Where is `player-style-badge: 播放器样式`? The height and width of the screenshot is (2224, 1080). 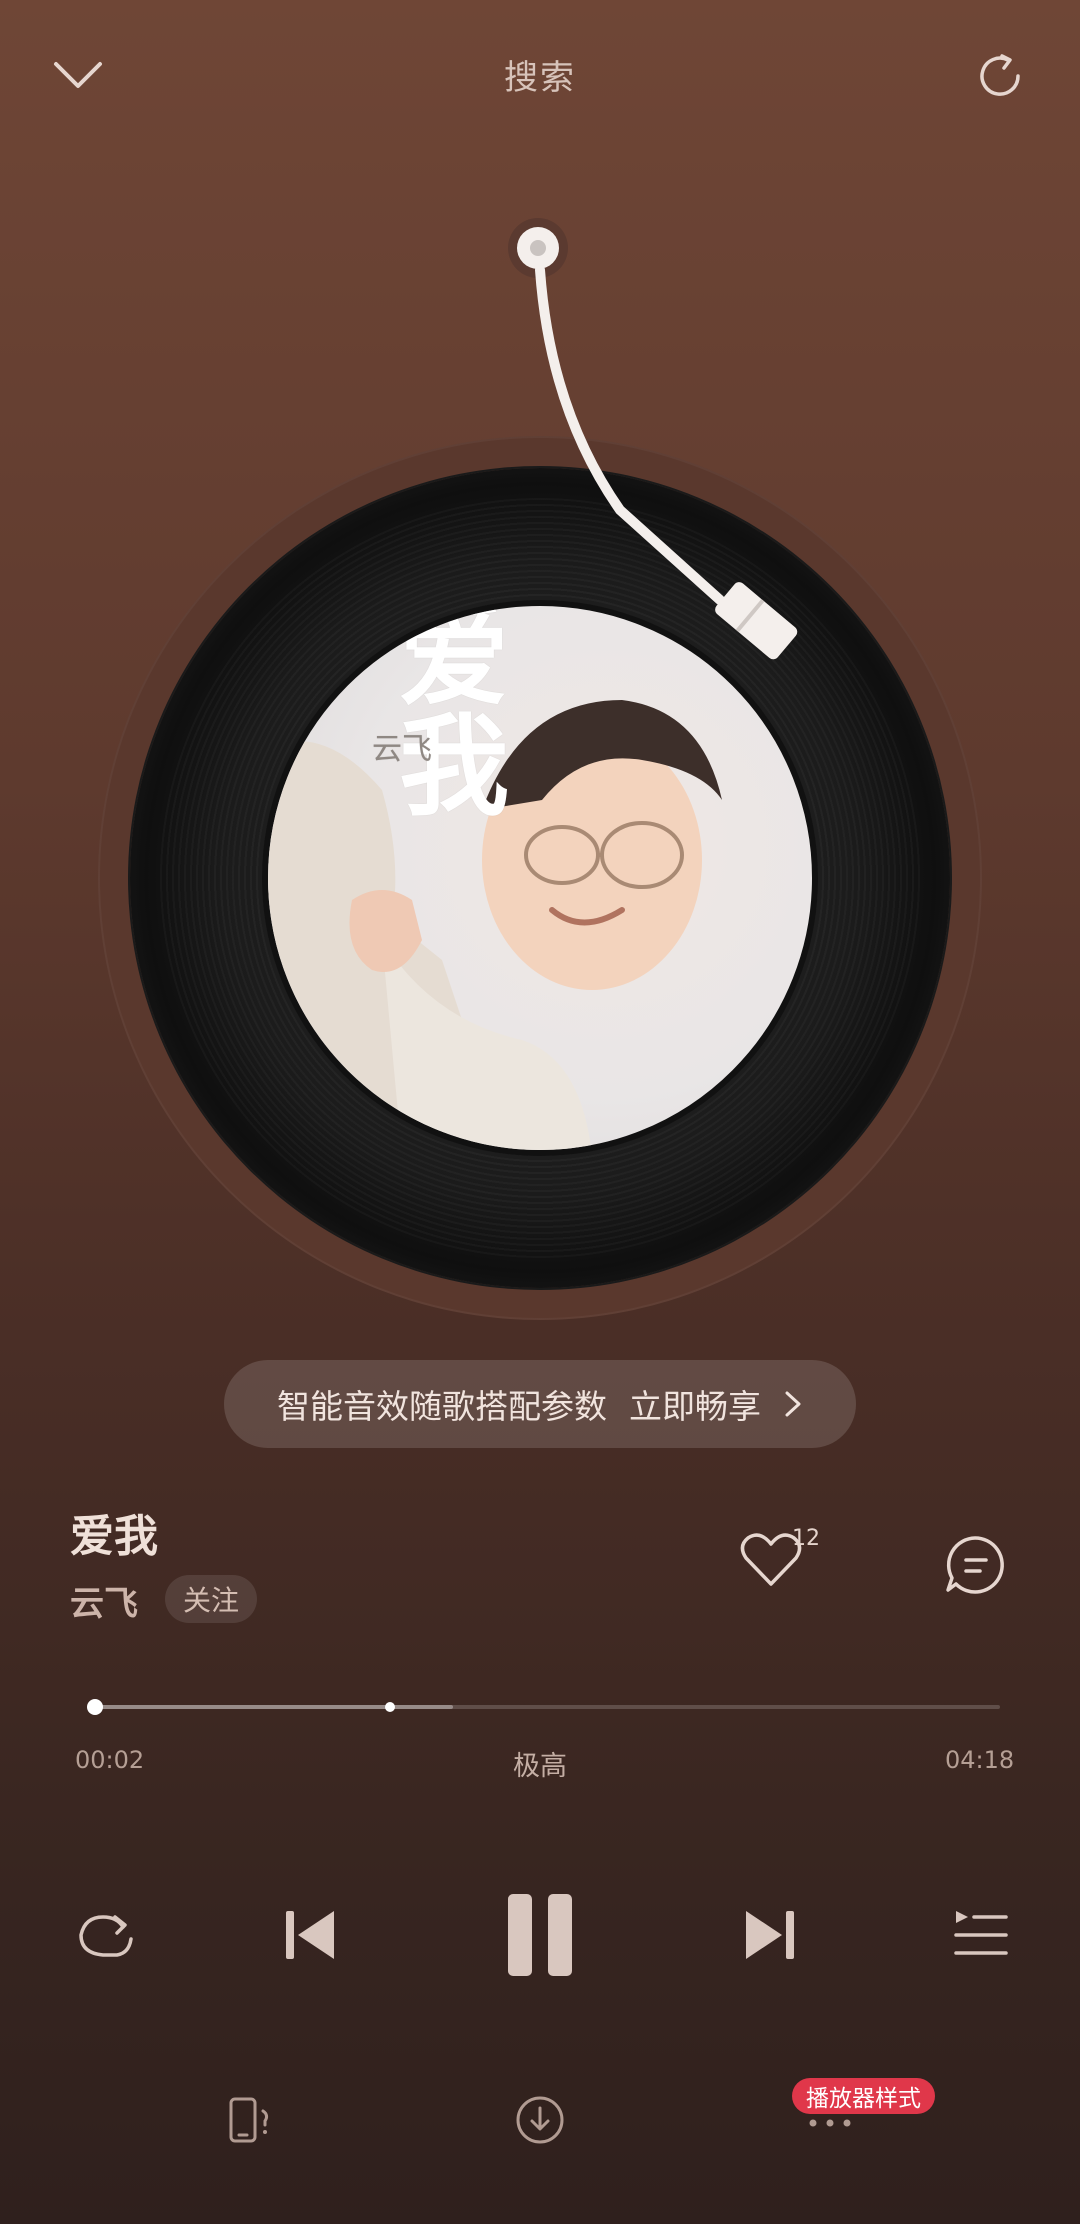 player-style-badge: 播放器样式 is located at coordinates (863, 2096).